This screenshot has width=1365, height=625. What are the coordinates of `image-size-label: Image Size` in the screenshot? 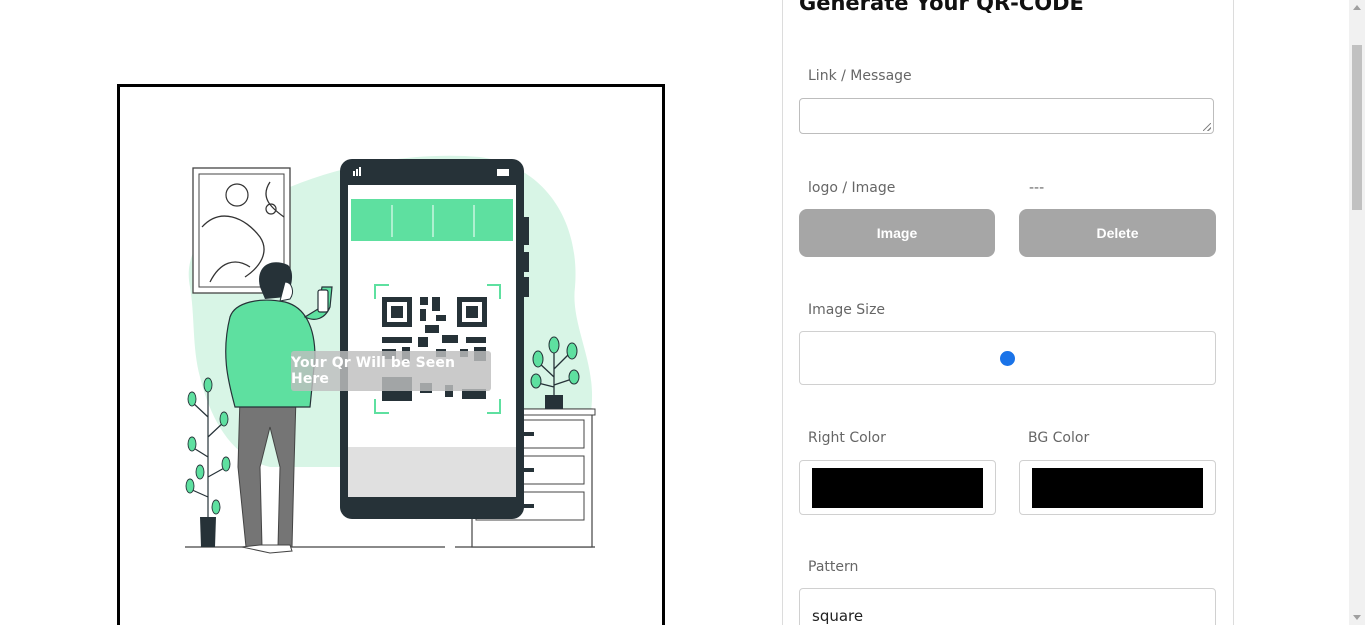 It's located at (847, 310).